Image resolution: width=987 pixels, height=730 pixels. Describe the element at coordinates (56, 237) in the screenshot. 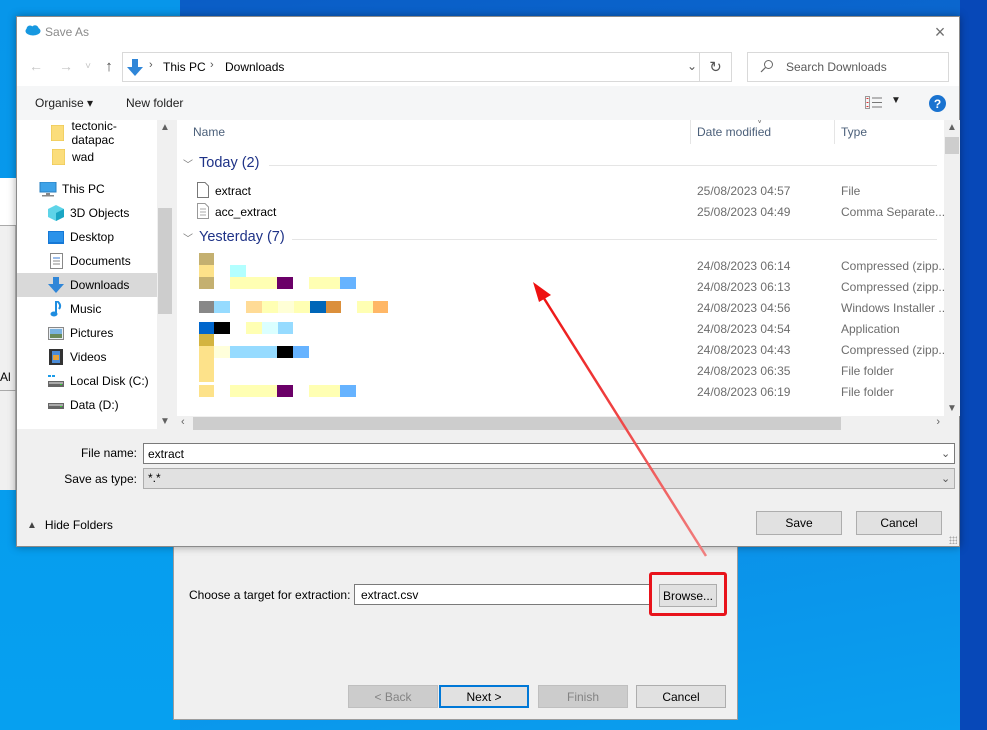

I see `desktop-icon` at that location.